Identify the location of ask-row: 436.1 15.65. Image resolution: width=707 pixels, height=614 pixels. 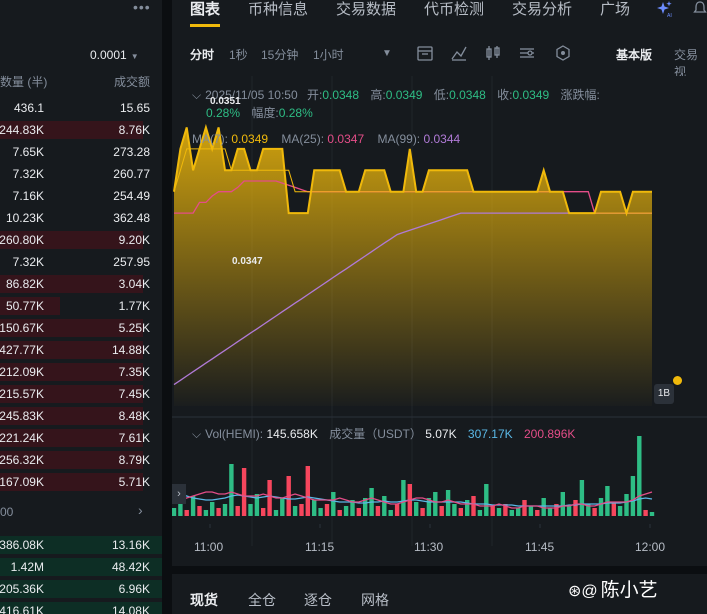
(81, 108).